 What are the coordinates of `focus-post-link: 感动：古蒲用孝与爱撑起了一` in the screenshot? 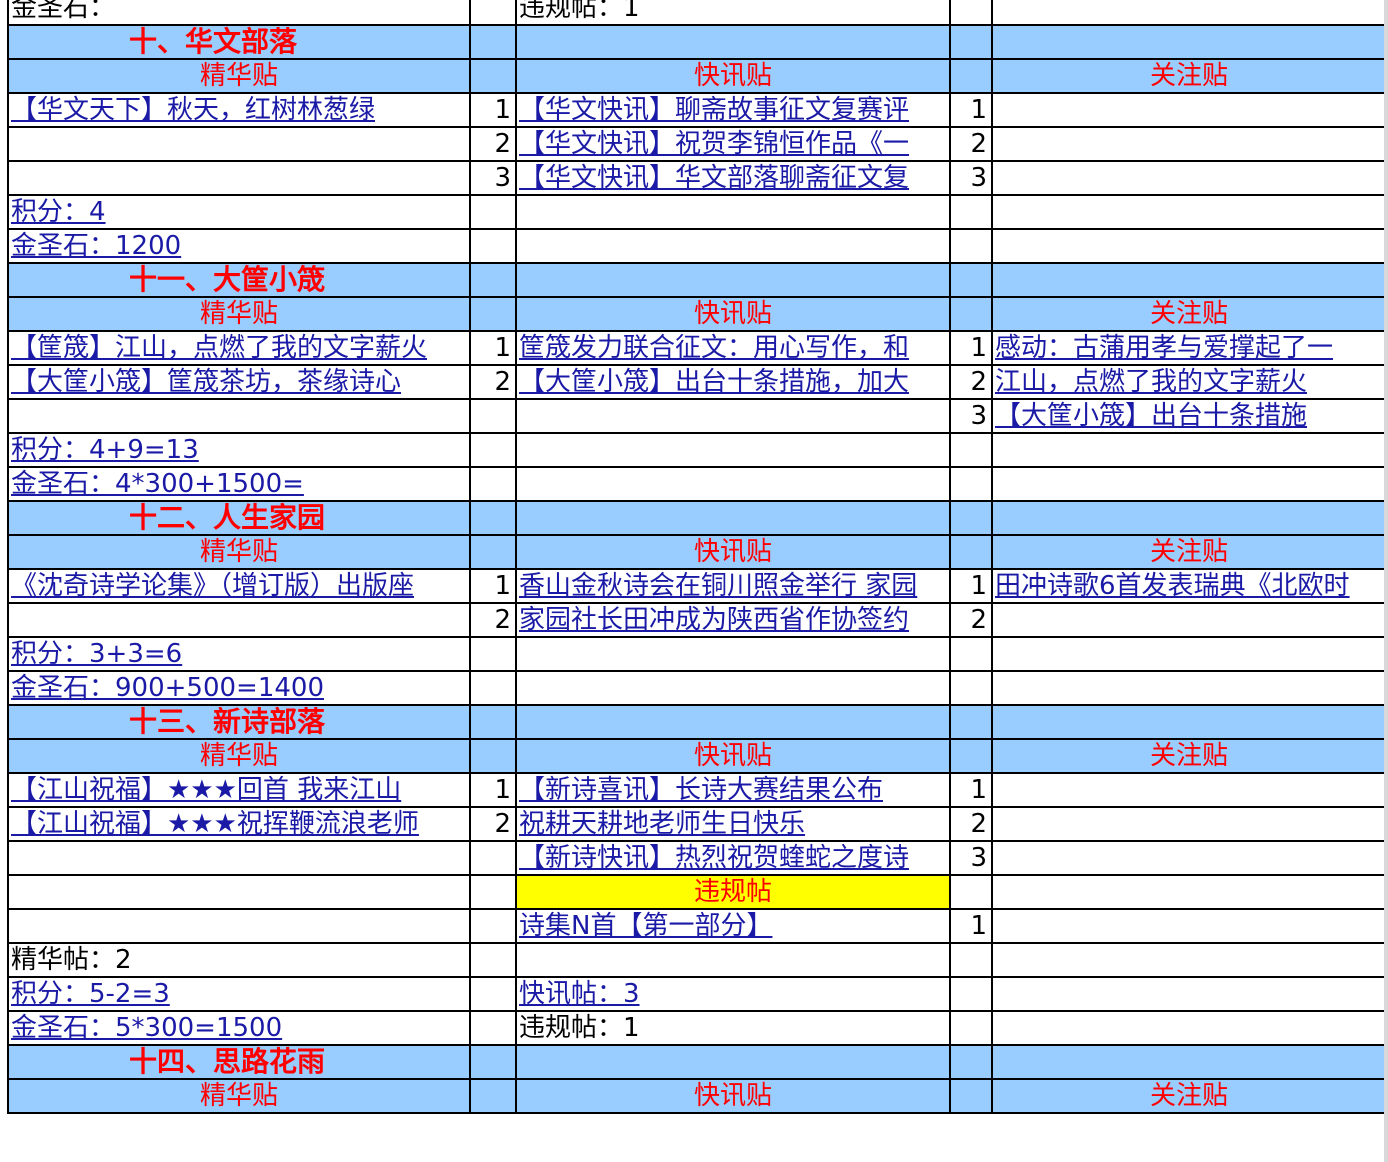 It's located at (1189, 348).